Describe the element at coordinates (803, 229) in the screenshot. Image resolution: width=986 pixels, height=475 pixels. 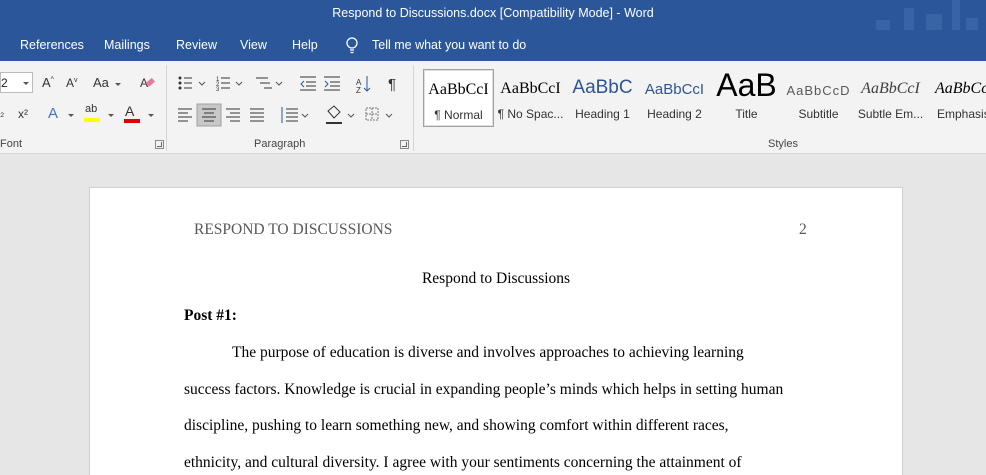
I see `page-number: 2` at that location.